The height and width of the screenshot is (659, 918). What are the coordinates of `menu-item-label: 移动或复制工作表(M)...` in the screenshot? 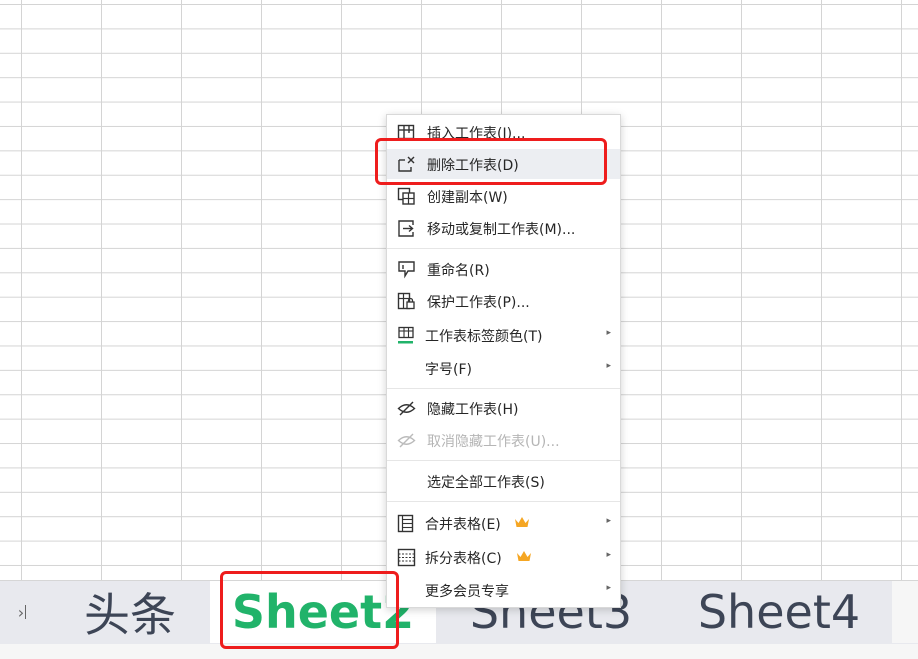 It's located at (501, 230).